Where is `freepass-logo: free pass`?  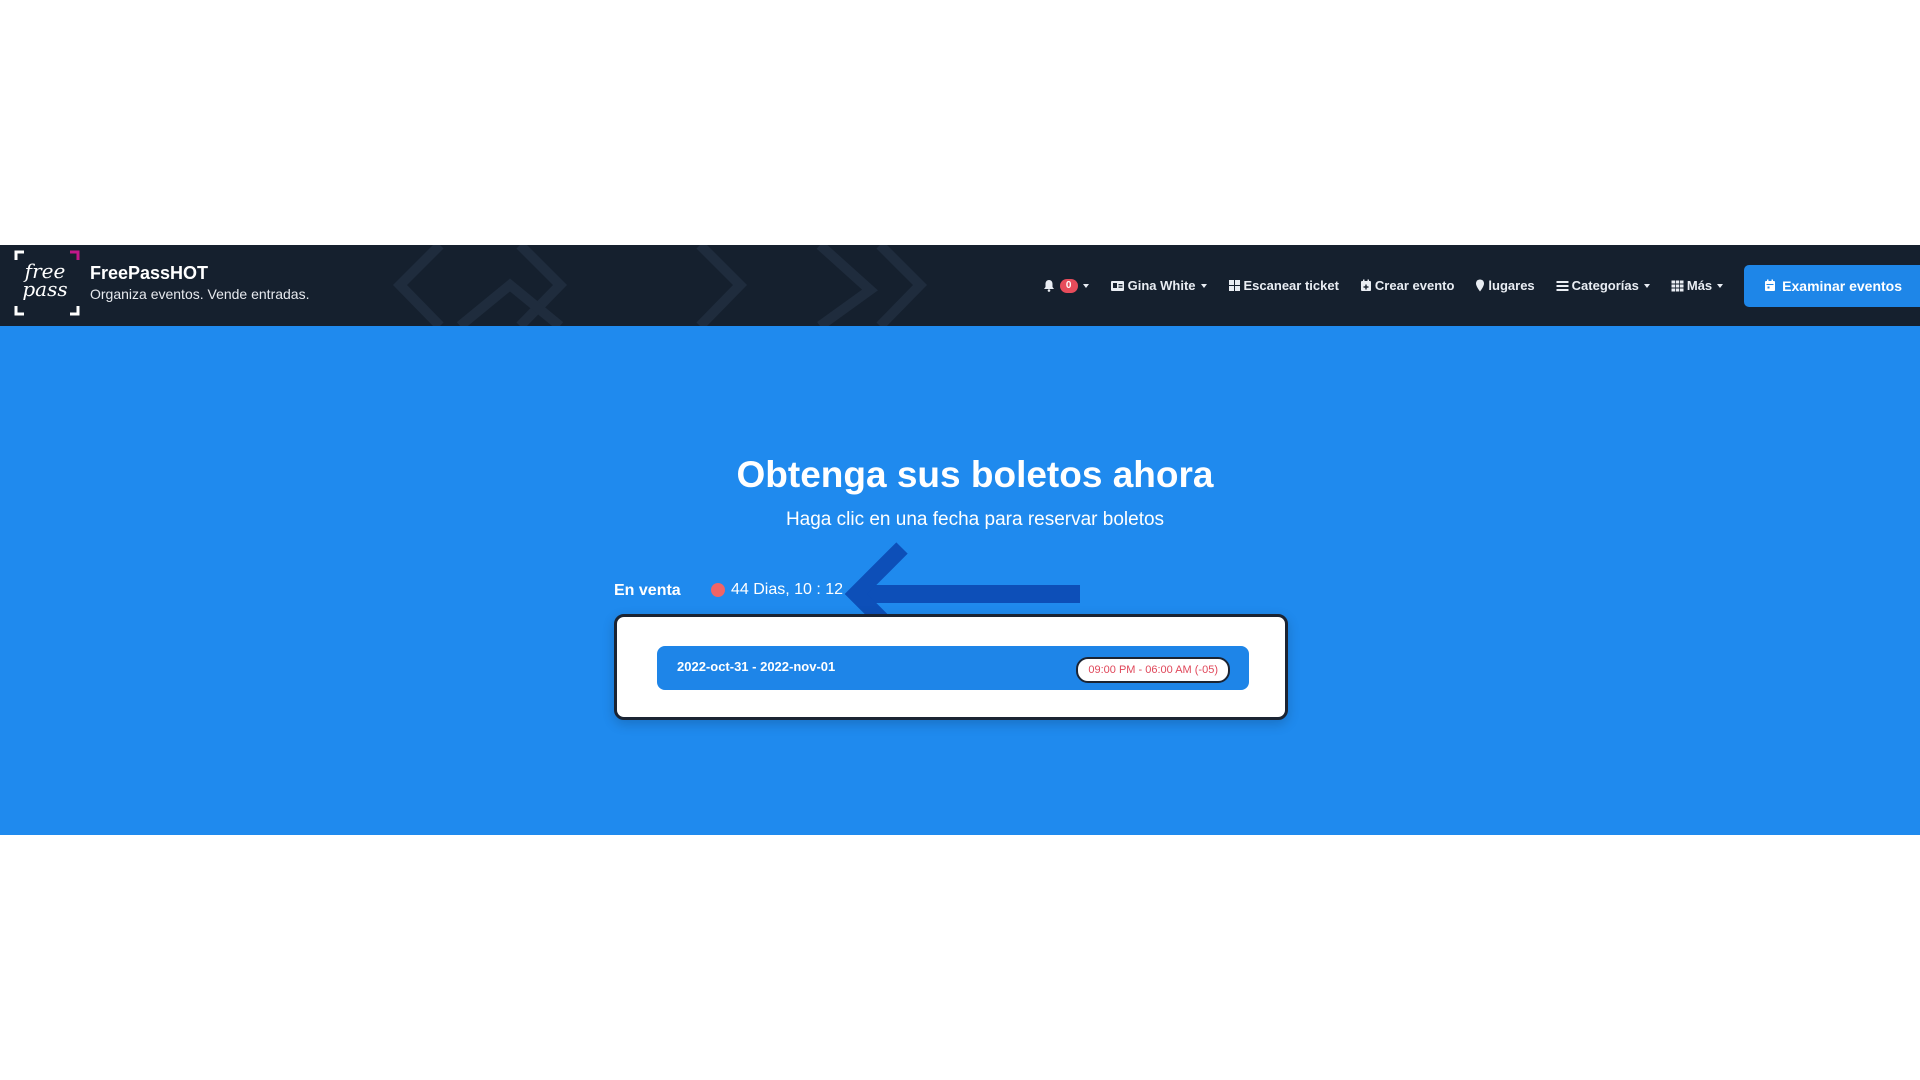 freepass-logo: free pass is located at coordinates (47, 283).